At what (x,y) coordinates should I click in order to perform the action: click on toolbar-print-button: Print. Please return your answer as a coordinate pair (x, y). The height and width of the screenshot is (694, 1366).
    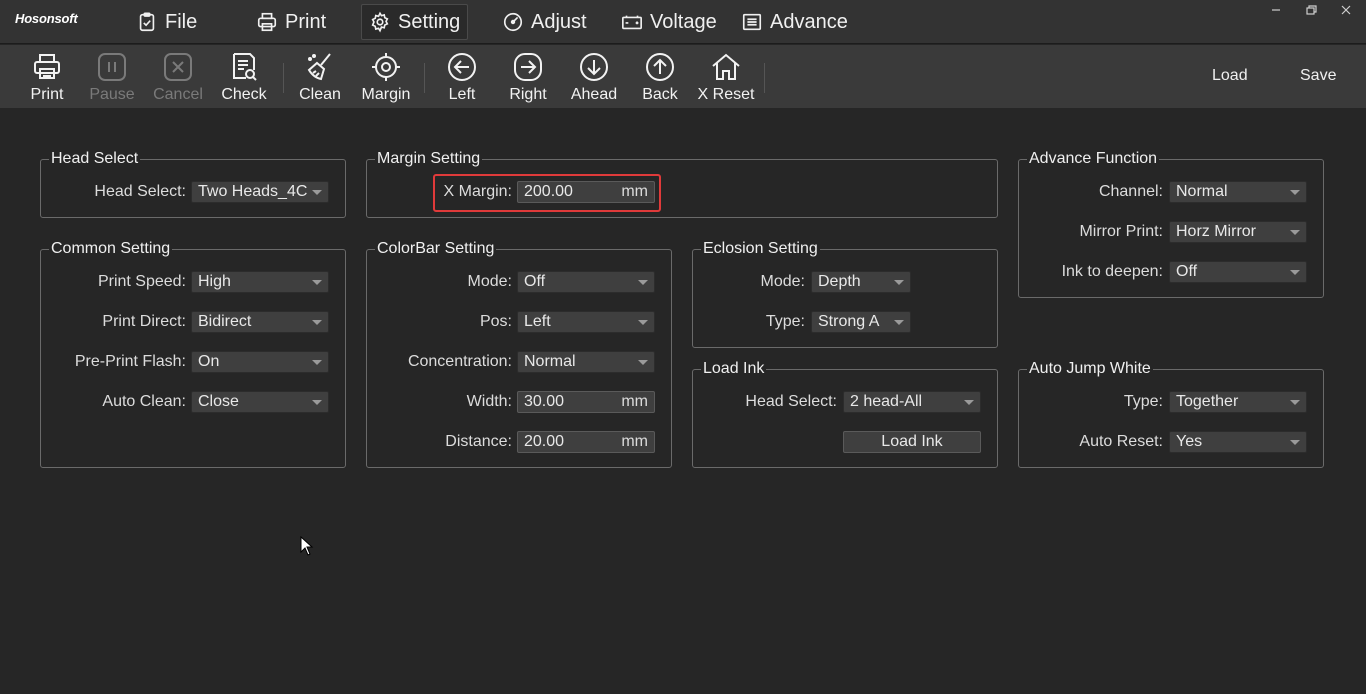
    Looking at the image, I should click on (47, 76).